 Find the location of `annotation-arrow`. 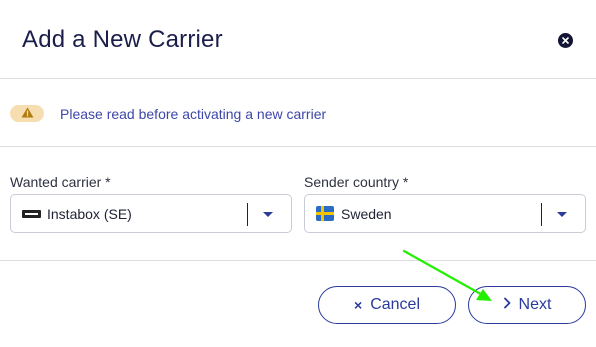

annotation-arrow is located at coordinates (447, 275).